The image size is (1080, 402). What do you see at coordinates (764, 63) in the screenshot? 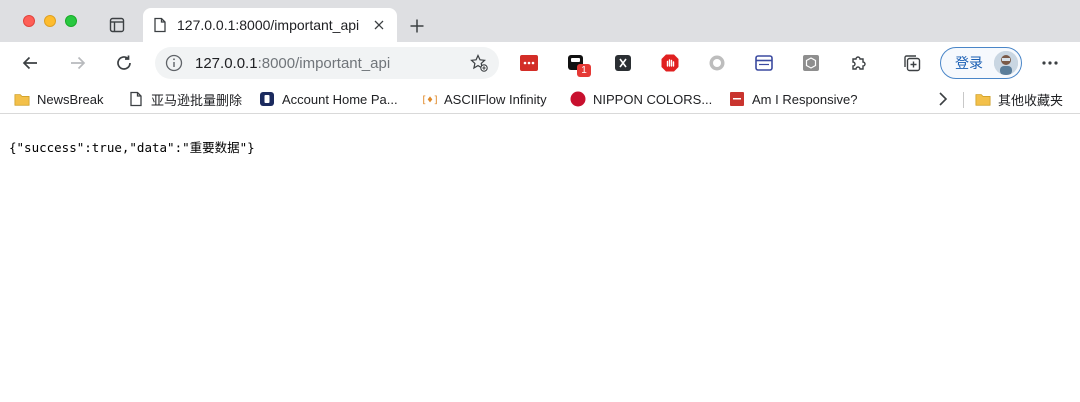
I see `window-extension-icon` at bounding box center [764, 63].